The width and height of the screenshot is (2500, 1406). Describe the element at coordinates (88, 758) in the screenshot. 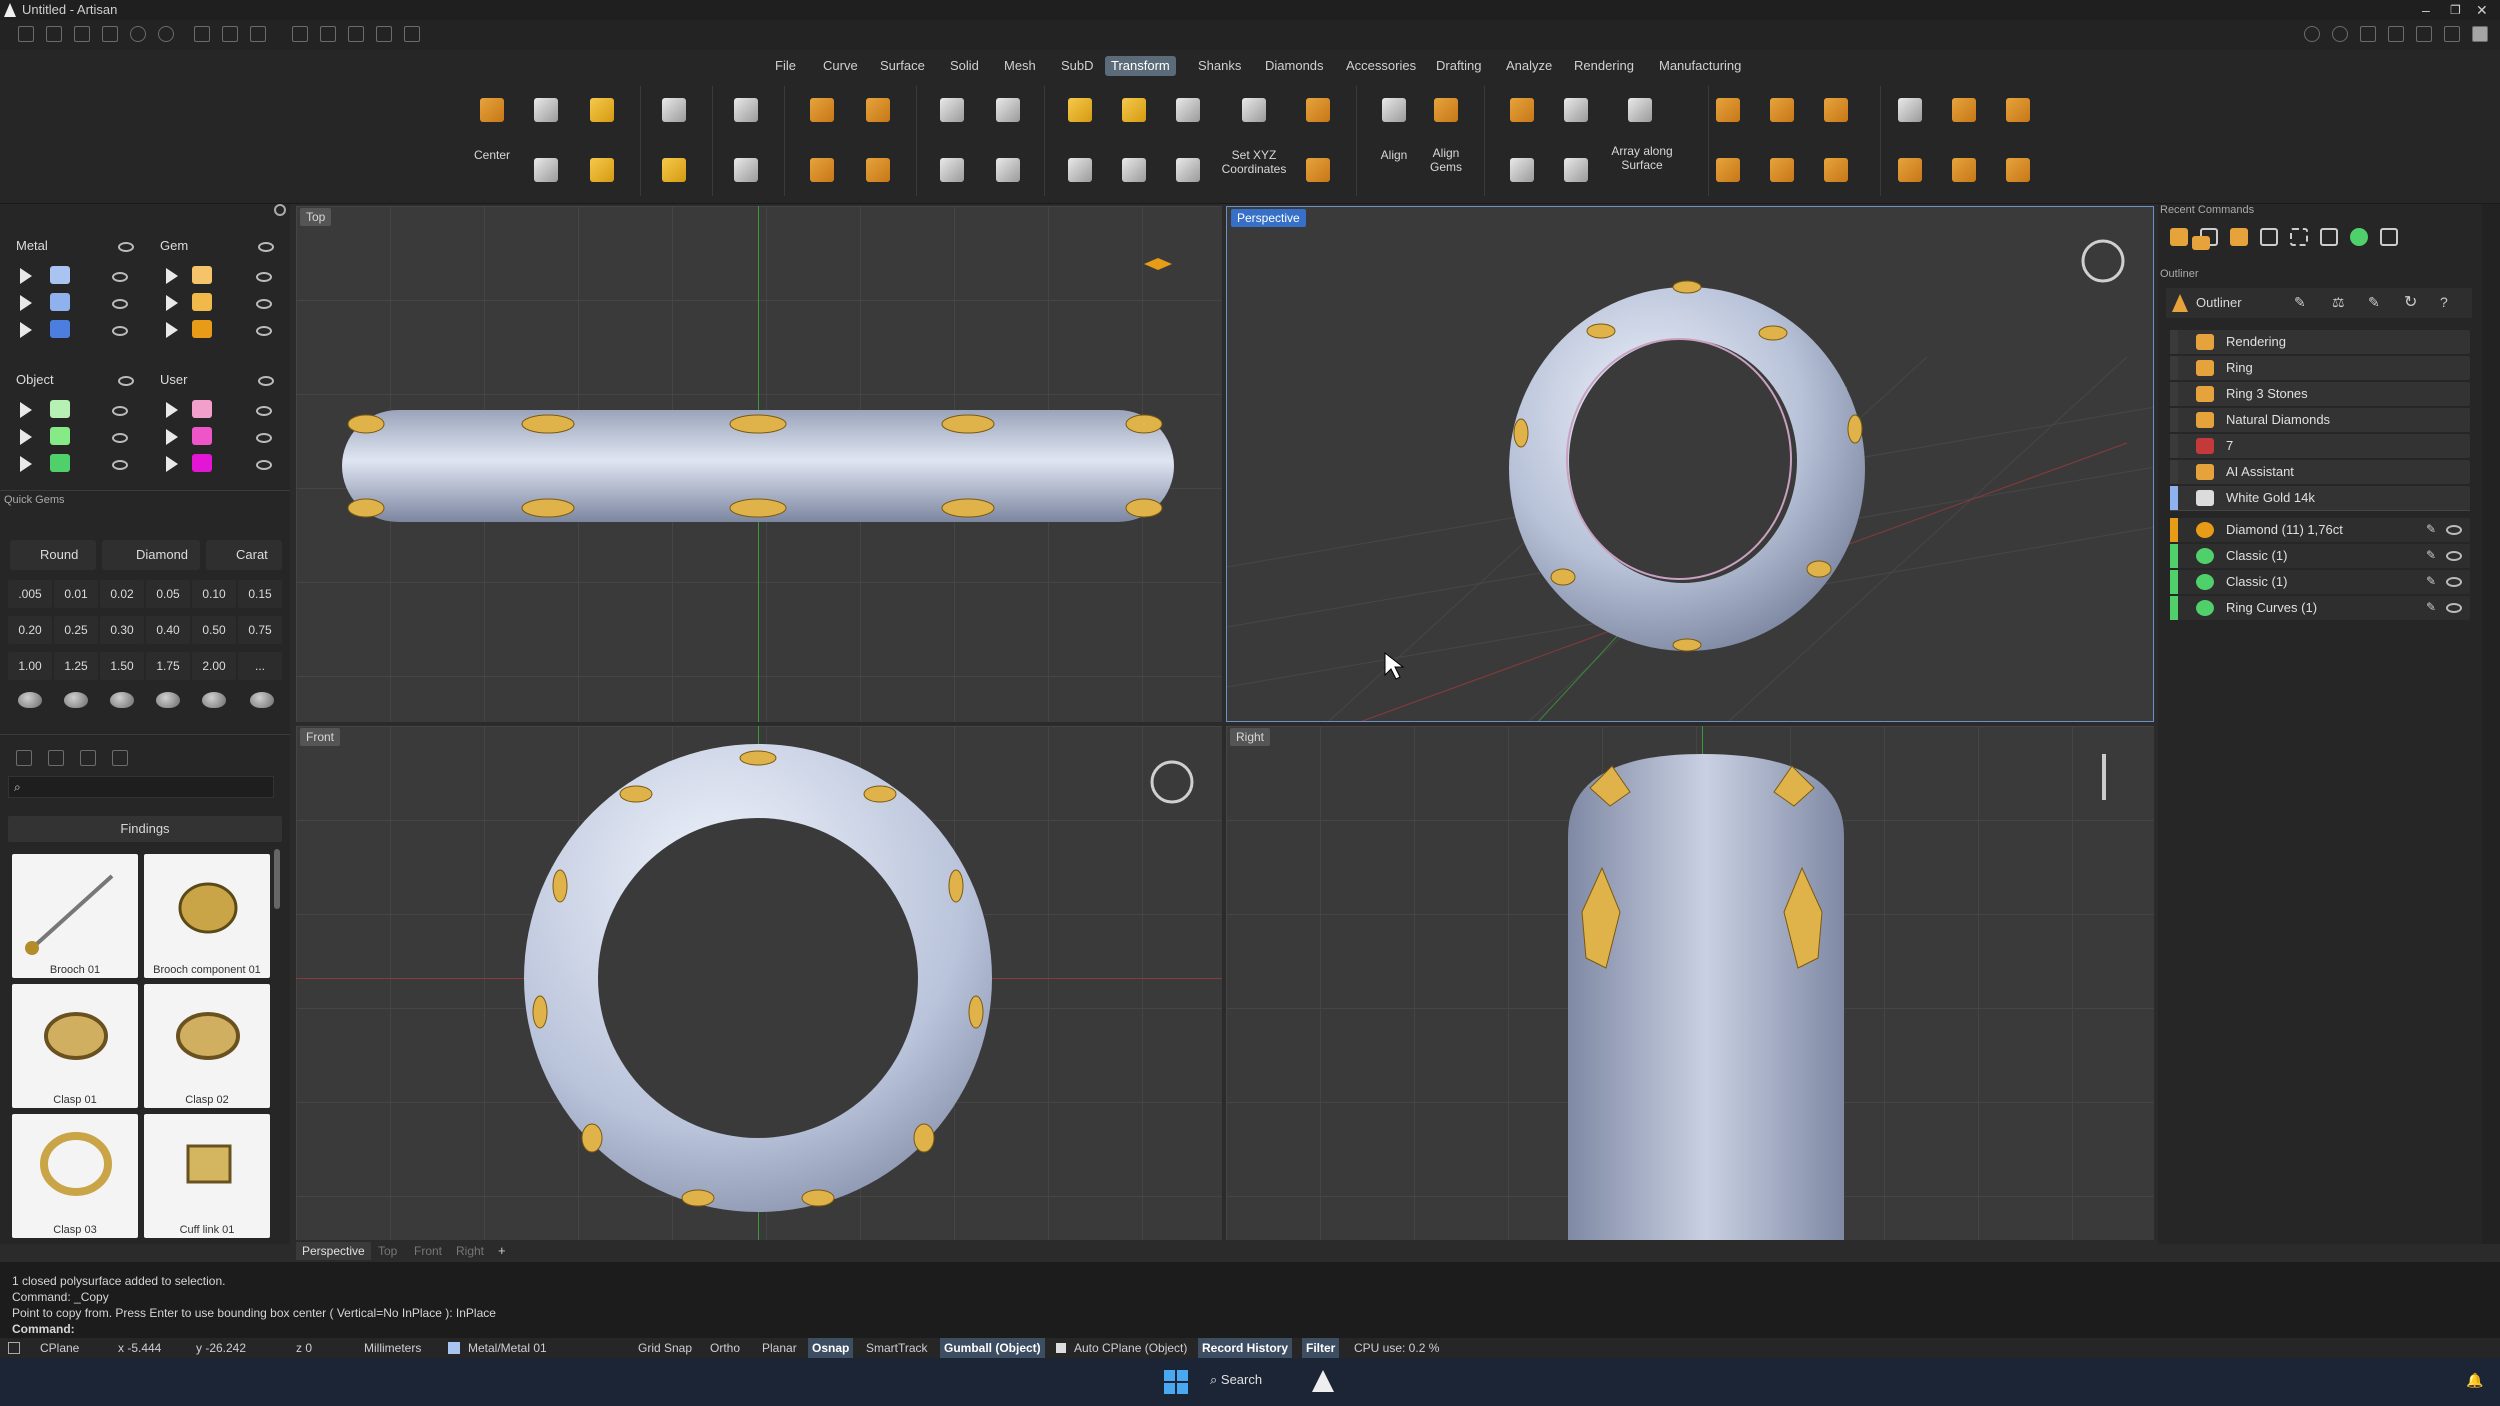

I see `library-save-icon` at that location.